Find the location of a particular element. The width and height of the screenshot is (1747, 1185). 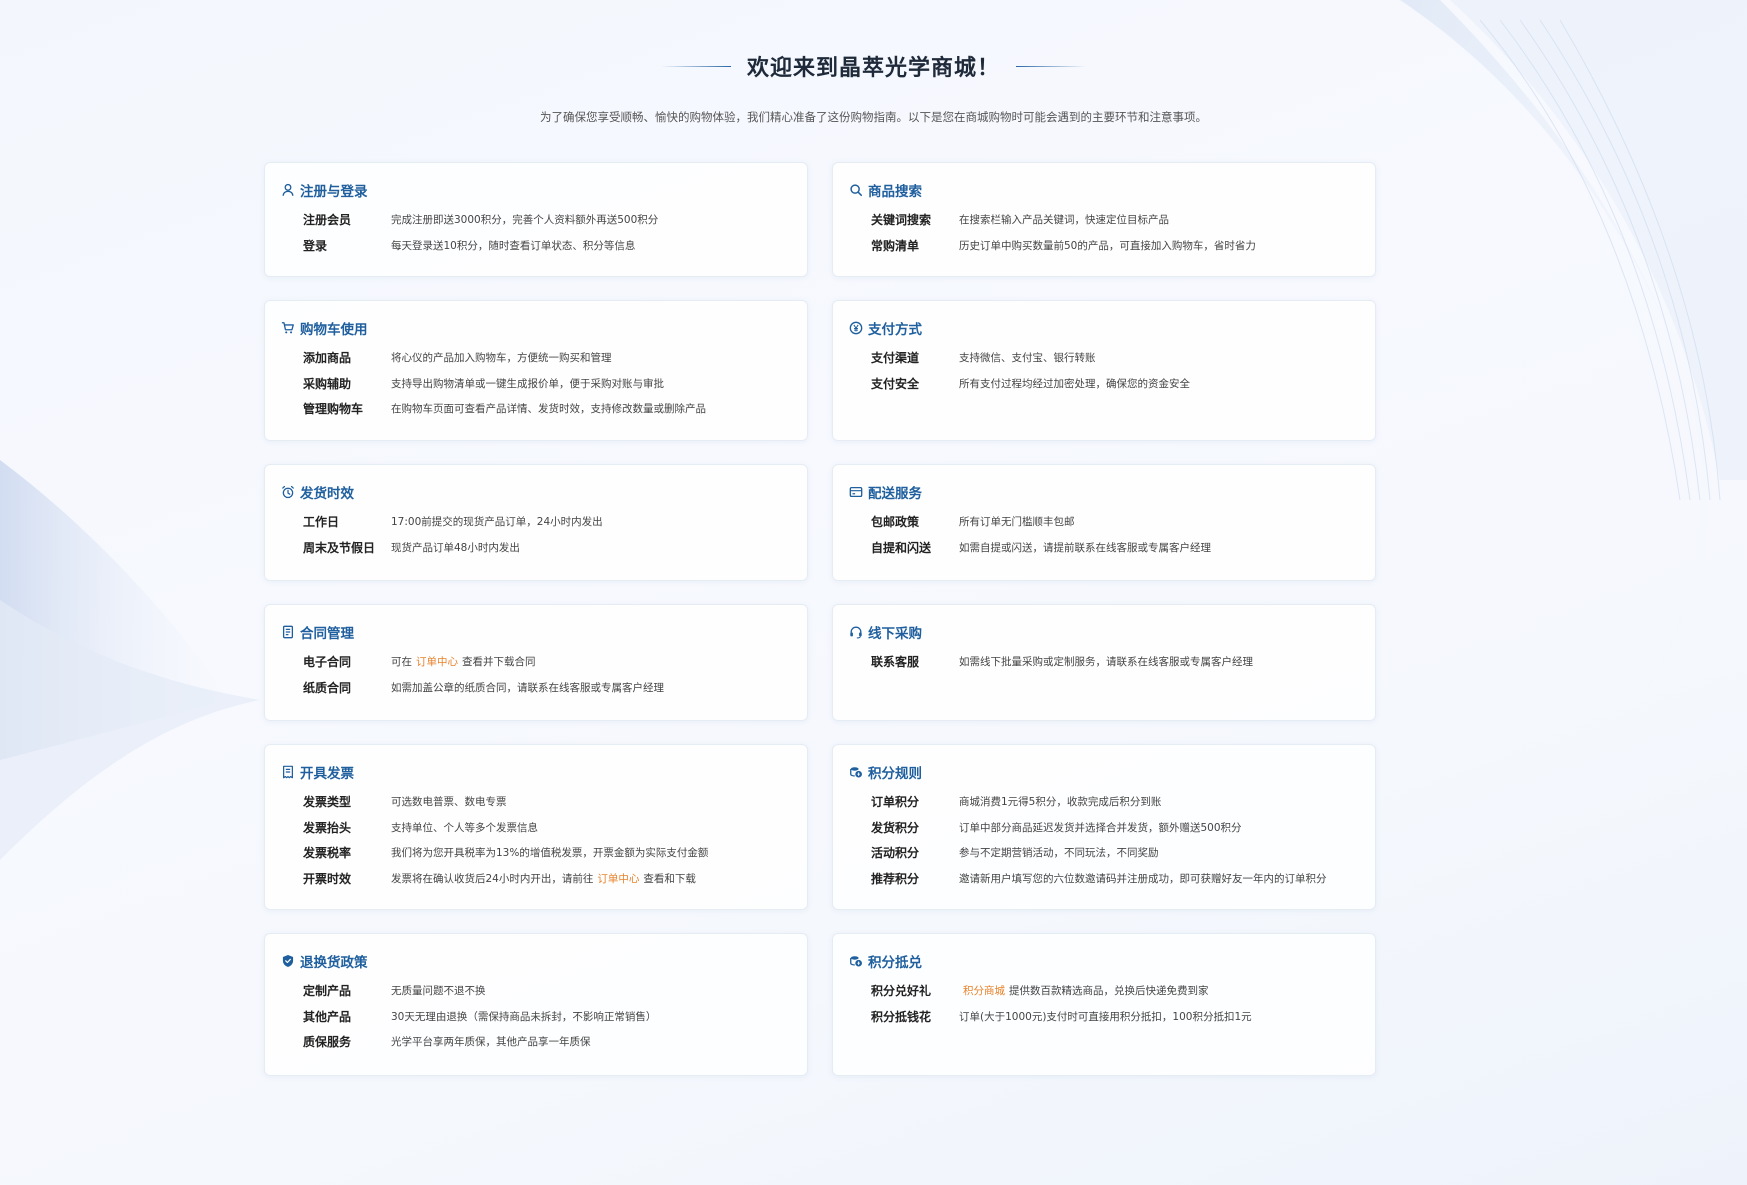

item-label: 纸质合同 is located at coordinates (327, 687).